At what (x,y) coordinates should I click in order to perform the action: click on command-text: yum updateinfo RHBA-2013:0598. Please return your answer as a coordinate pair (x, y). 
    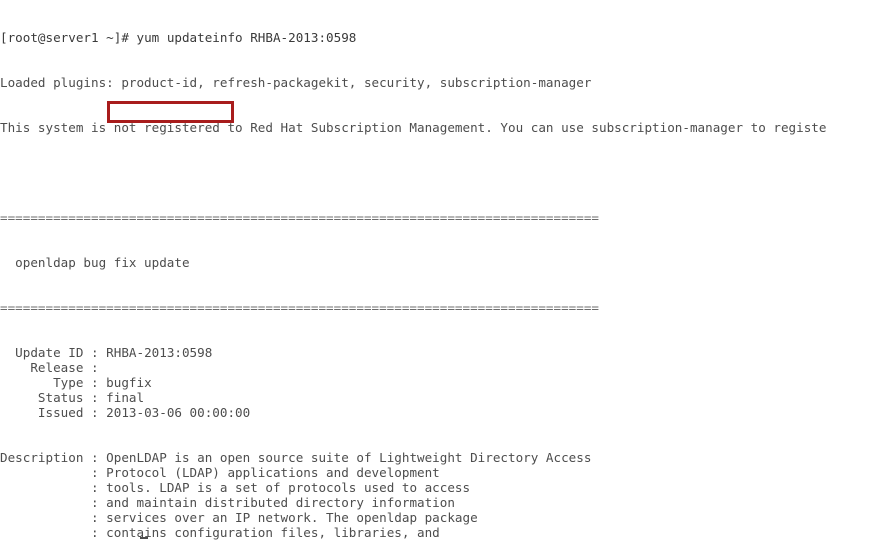
    Looking at the image, I should click on (246, 37).